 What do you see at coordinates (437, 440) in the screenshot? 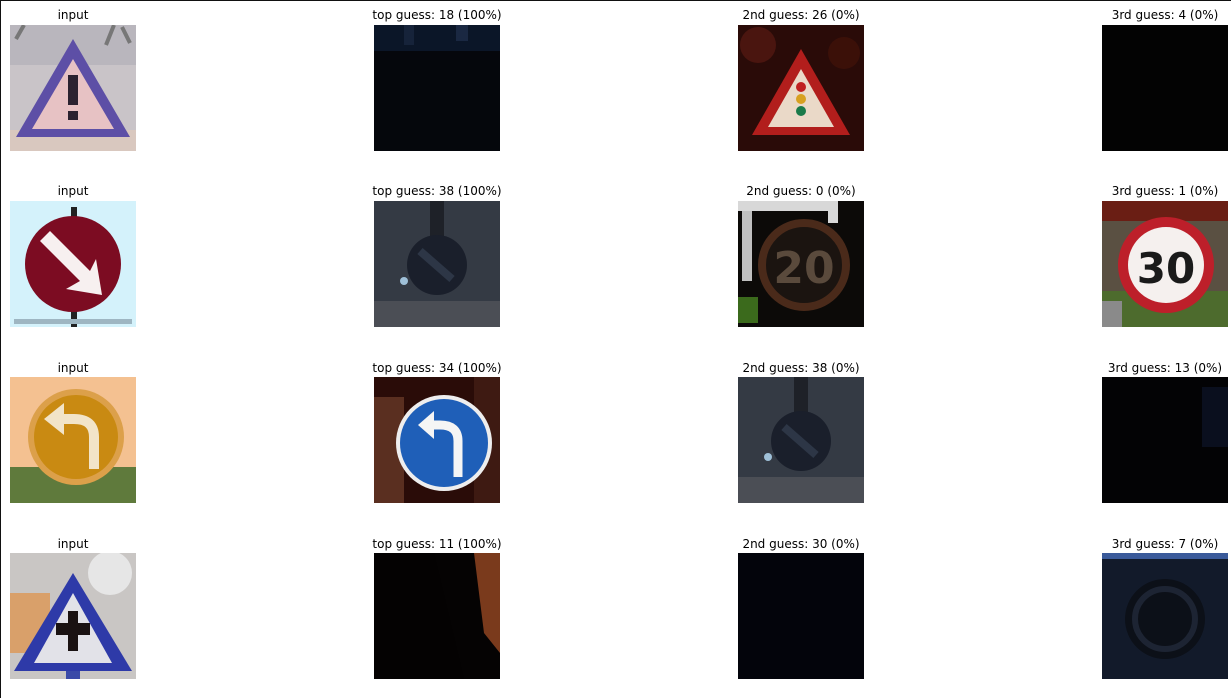
I see `blue-turn-left-icon` at bounding box center [437, 440].